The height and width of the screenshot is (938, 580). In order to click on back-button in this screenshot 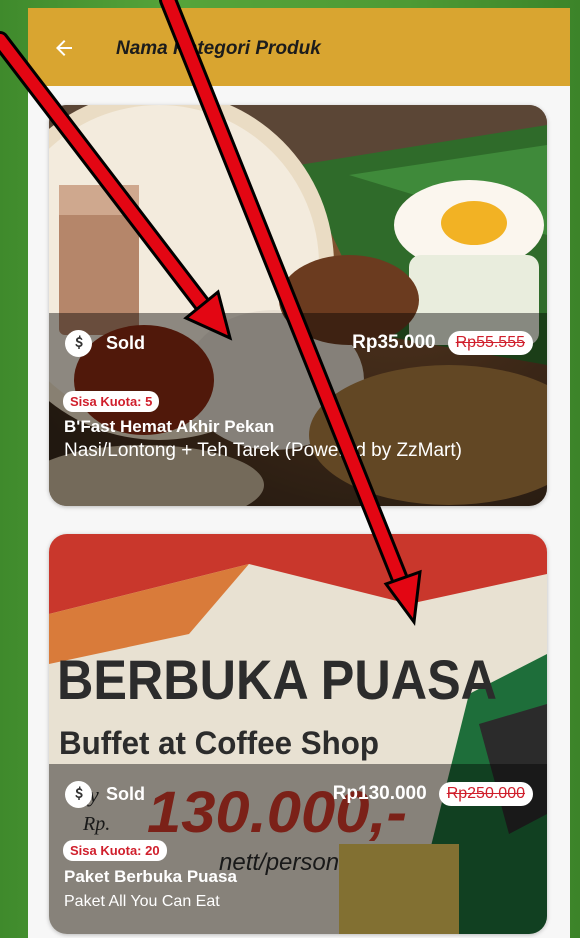, I will do `click(64, 48)`.